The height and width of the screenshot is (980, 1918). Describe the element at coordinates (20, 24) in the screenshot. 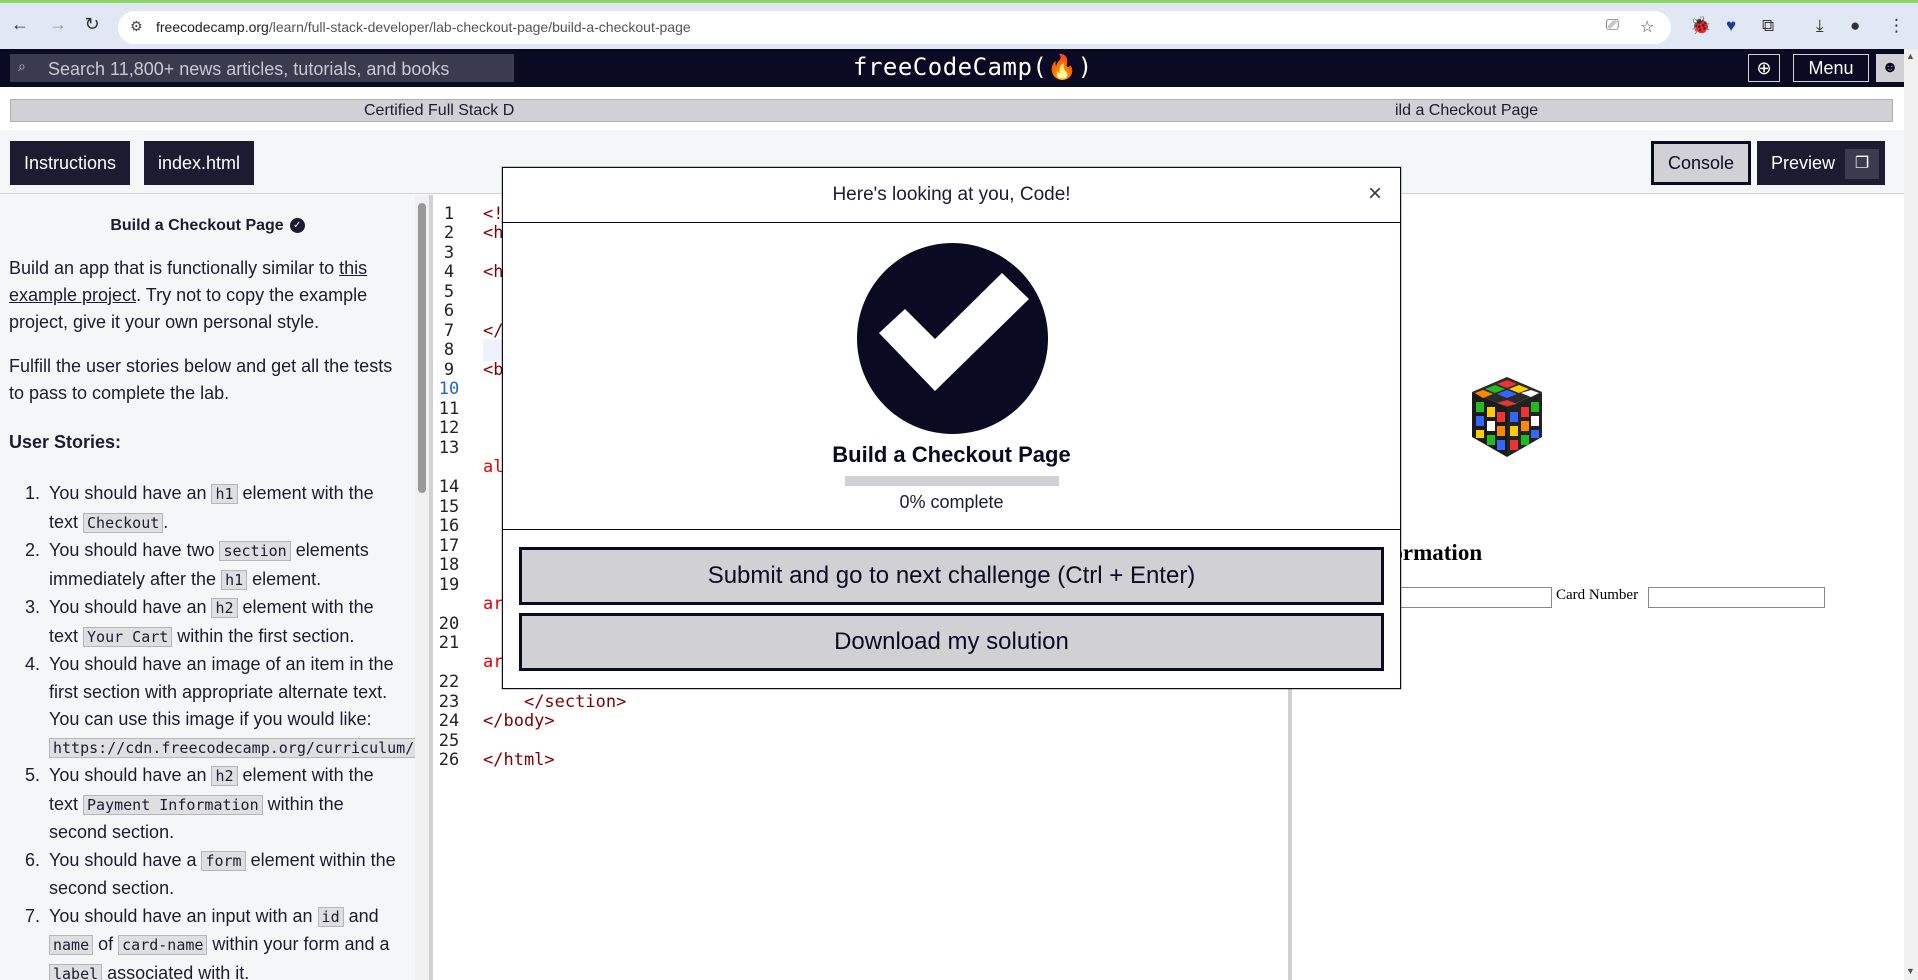

I see `back-icon: ←` at that location.